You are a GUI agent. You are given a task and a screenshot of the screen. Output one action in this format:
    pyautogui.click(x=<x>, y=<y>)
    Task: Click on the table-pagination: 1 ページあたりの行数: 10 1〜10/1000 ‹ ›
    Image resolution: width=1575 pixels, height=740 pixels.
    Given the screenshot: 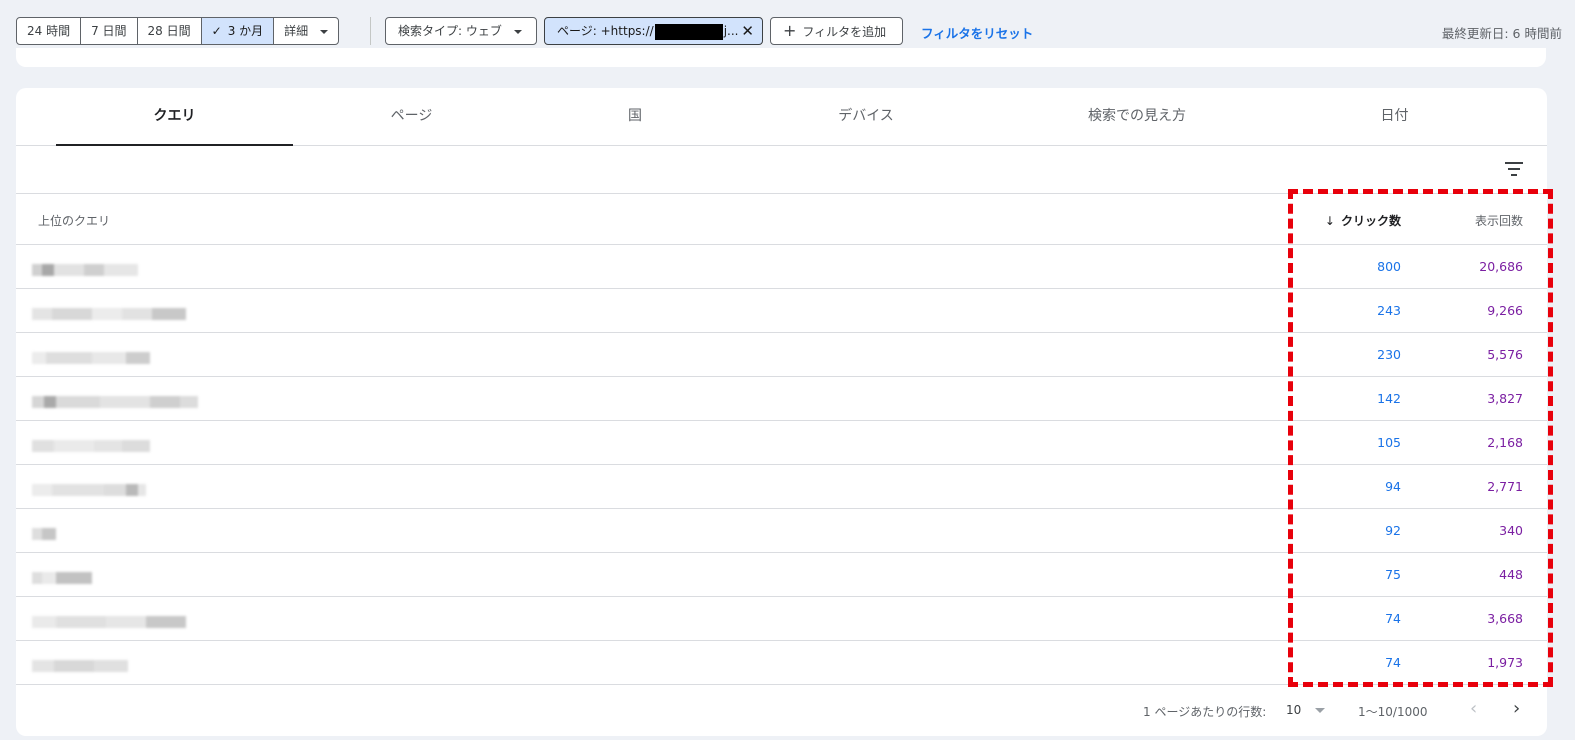 What is the action you would take?
    pyautogui.click(x=781, y=712)
    